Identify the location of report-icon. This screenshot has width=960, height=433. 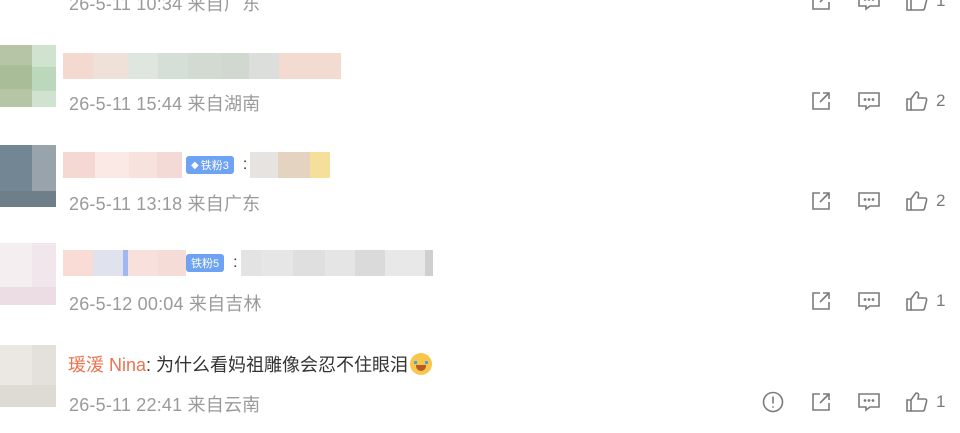
(773, 402).